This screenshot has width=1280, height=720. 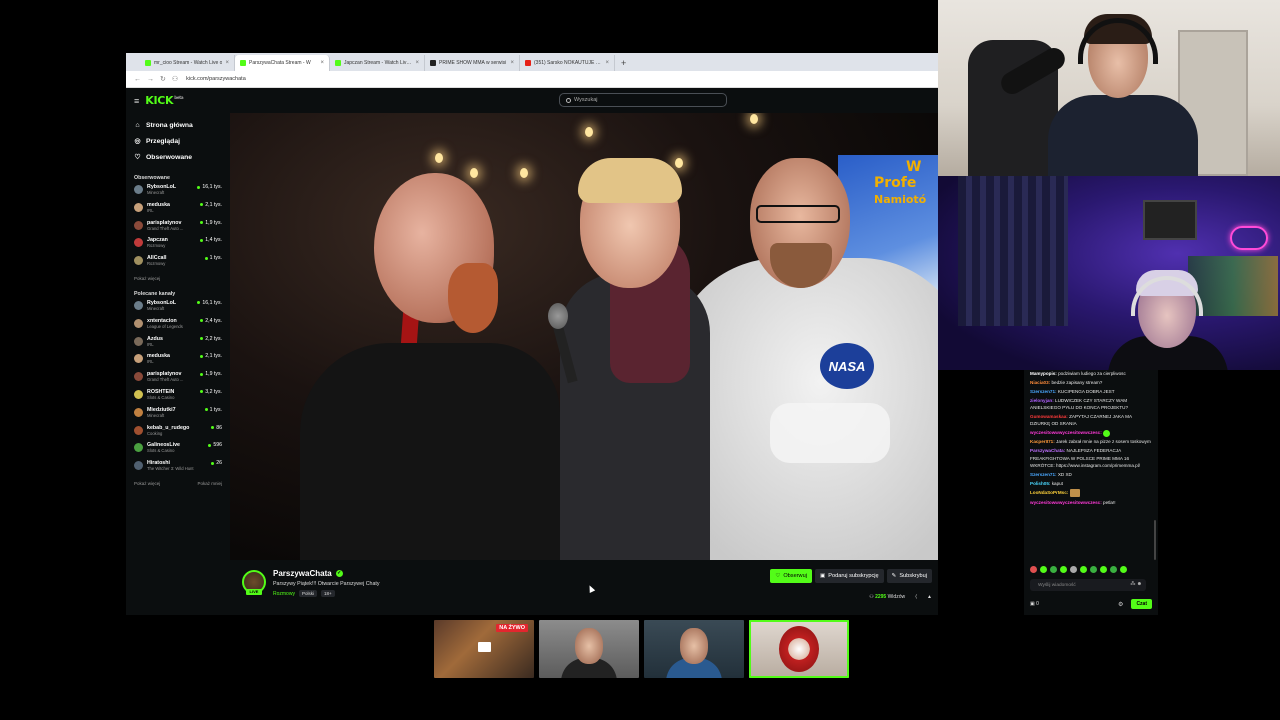 I want to click on channel-item: Japczan Rozmowy 1,4 tys., so click(x=178, y=246).